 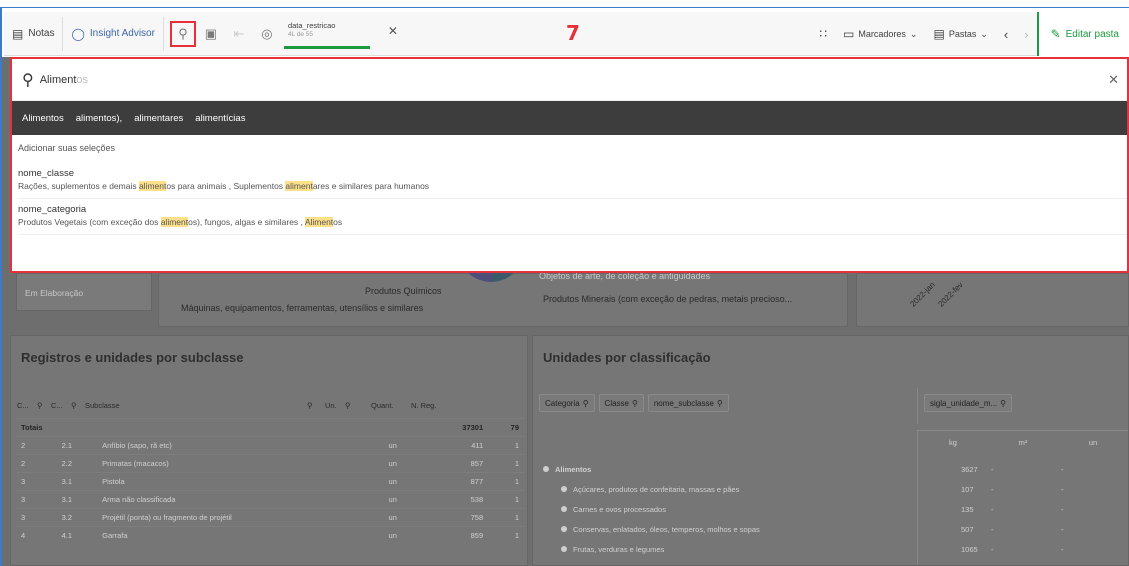 What do you see at coordinates (99, 118) in the screenshot?
I see `suggestion-item: alimentos),` at bounding box center [99, 118].